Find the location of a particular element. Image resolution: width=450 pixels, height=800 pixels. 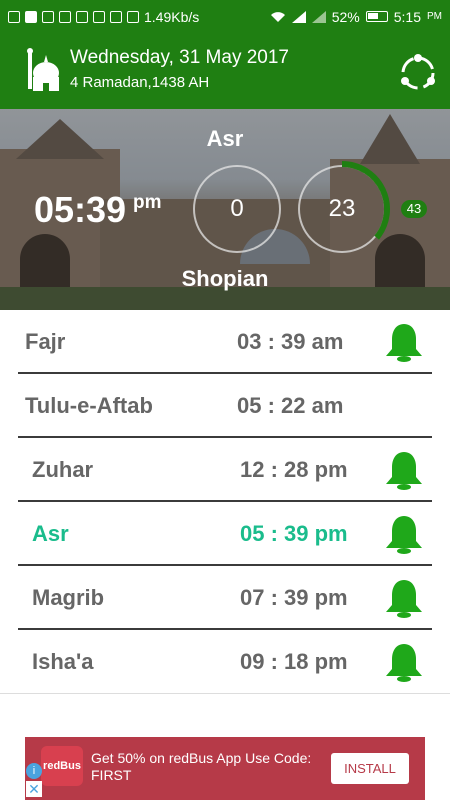

prayer-row-tulu-e-aftab: Tulu-e-Aftab 05 : 22 am is located at coordinates (225, 406).